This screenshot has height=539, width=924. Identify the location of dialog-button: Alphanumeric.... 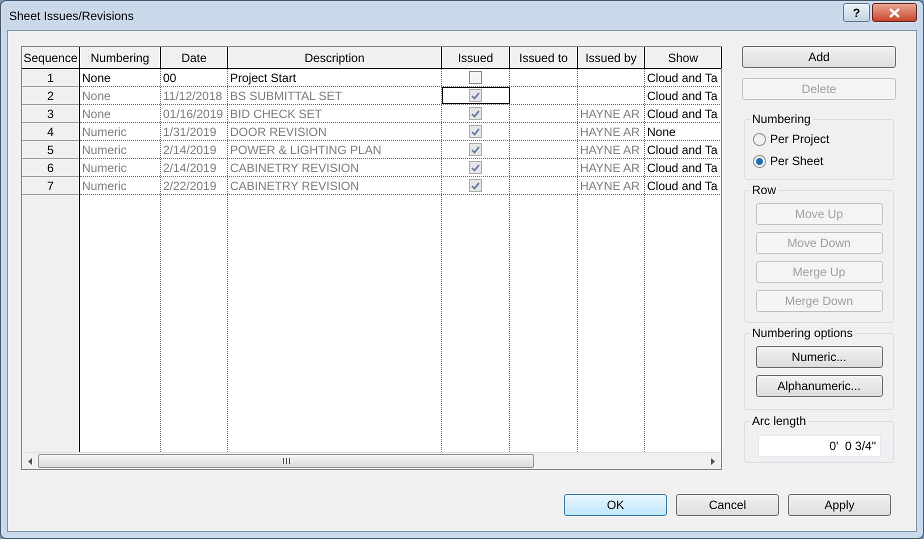
(819, 386).